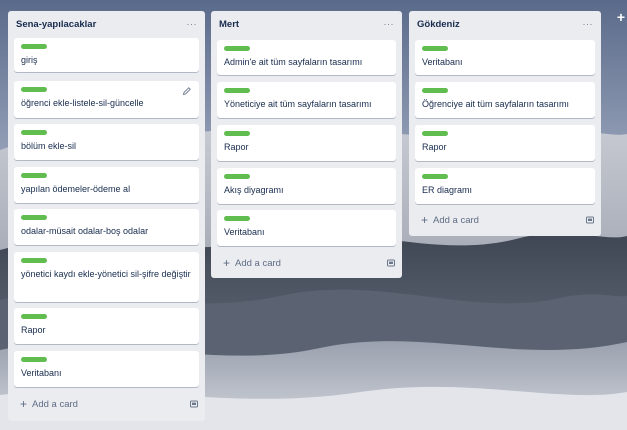  Describe the element at coordinates (496, 104) in the screenshot. I see `card-title: Öğrenciye ait tüm sayfaların tasarımı` at that location.